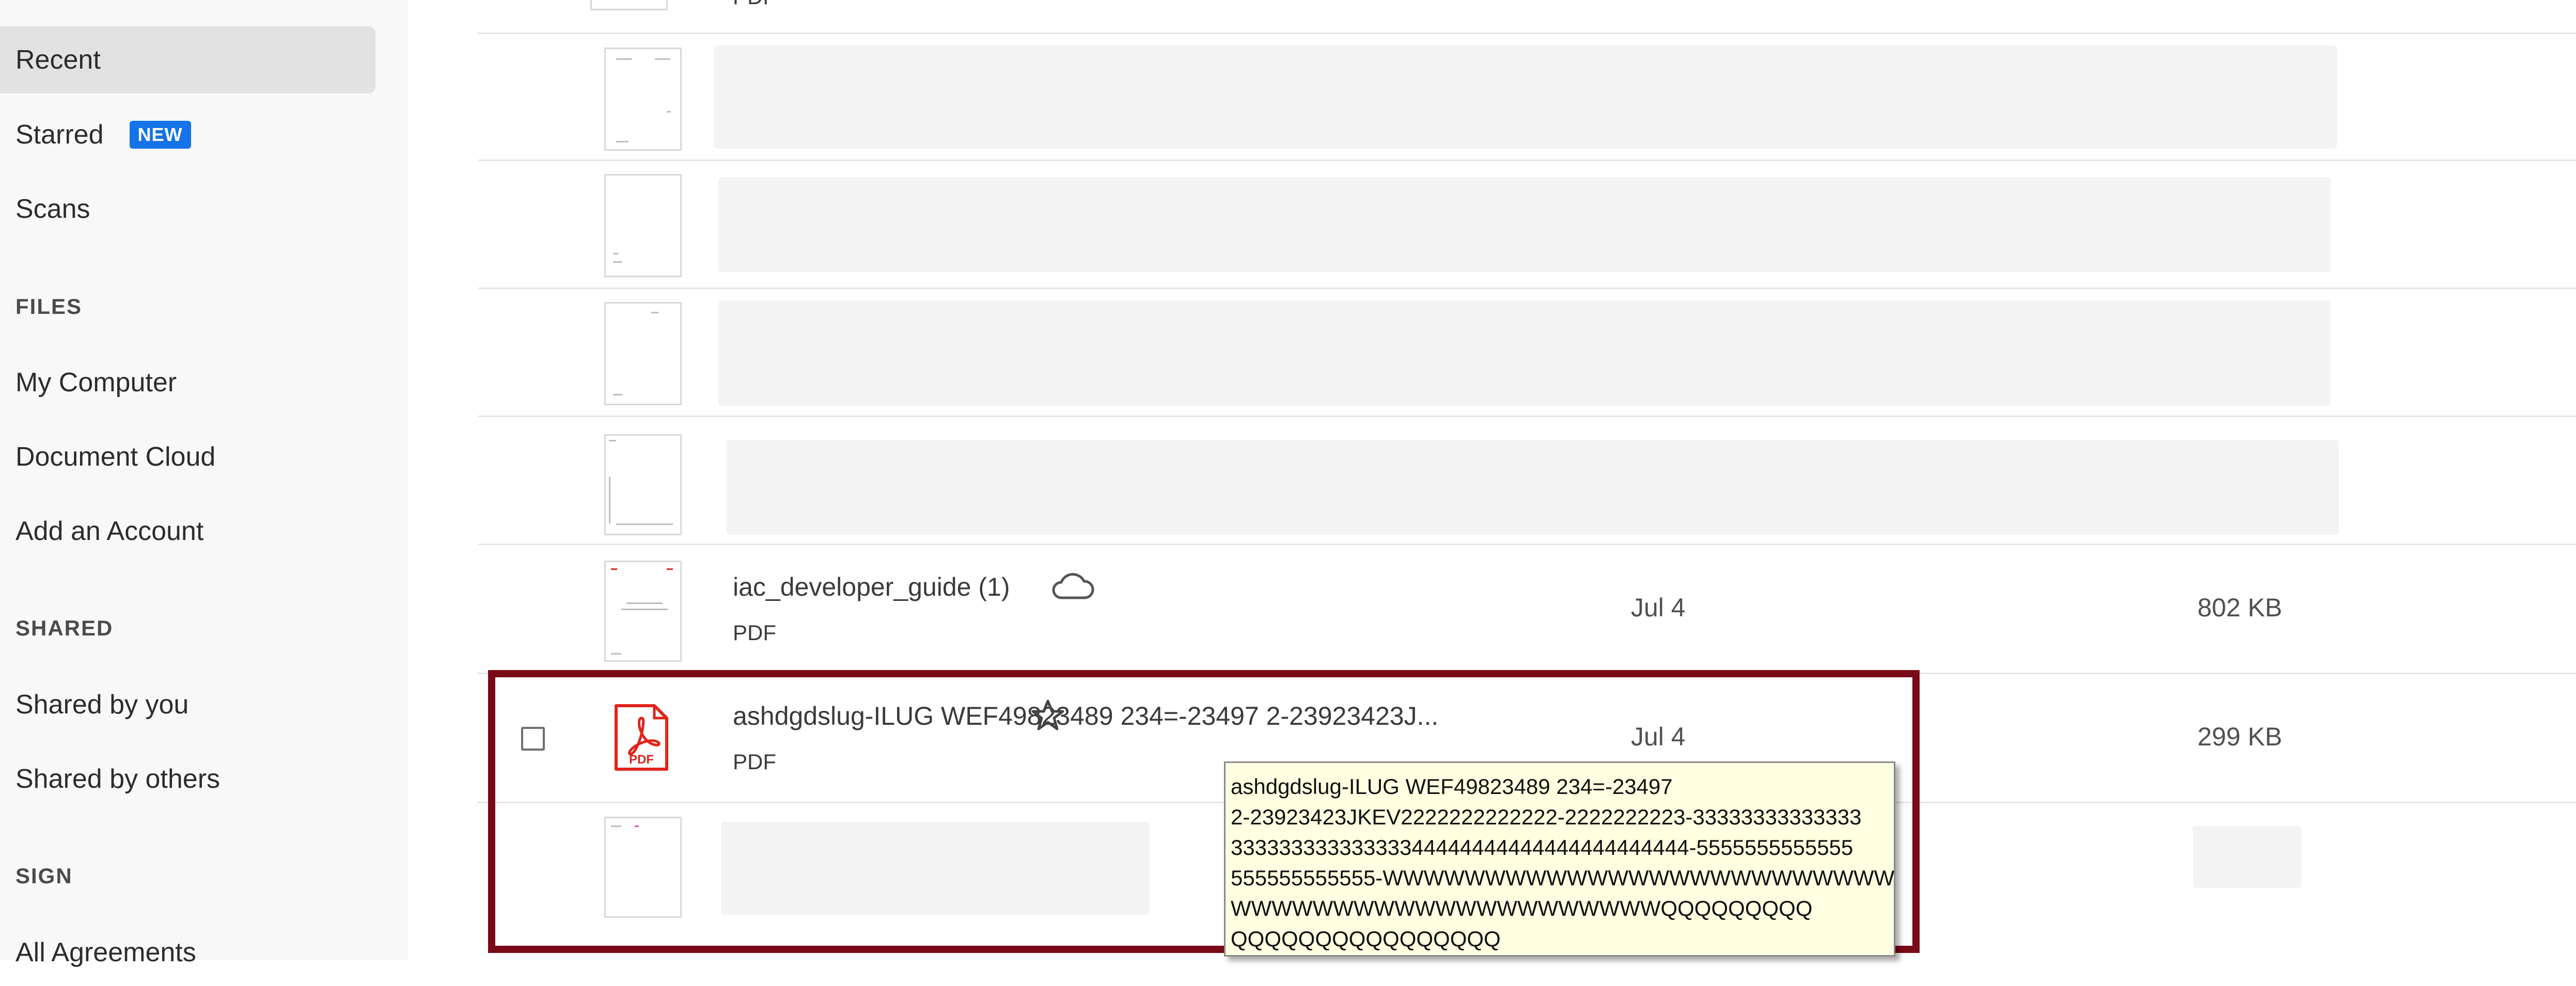 This screenshot has height=986, width=2576. Describe the element at coordinates (1452, 786) in the screenshot. I see `tooltip-line: ashdgdslug-ILUG WEF49823489 234=-23497` at that location.